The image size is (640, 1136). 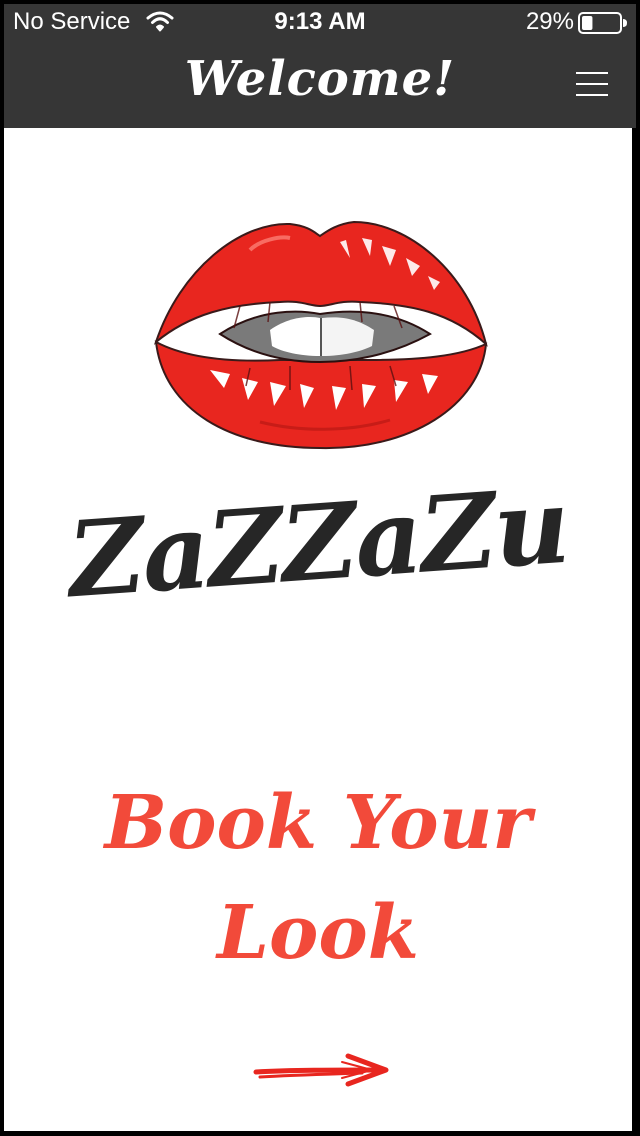 What do you see at coordinates (549, 21) in the screenshot?
I see `battery-percent: 29%` at bounding box center [549, 21].